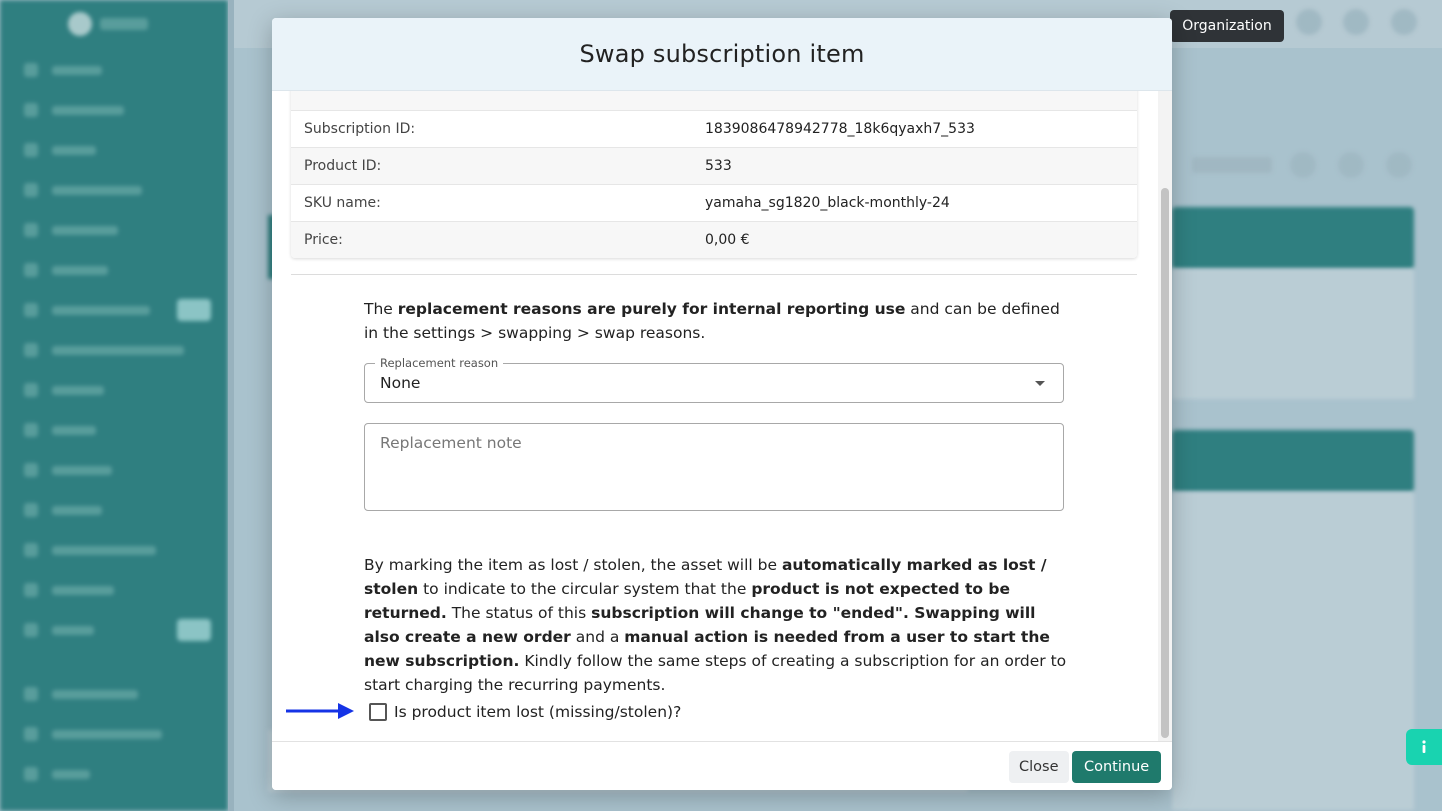 The width and height of the screenshot is (1442, 811). What do you see at coordinates (320, 711) in the screenshot?
I see `arrow-right-icon` at bounding box center [320, 711].